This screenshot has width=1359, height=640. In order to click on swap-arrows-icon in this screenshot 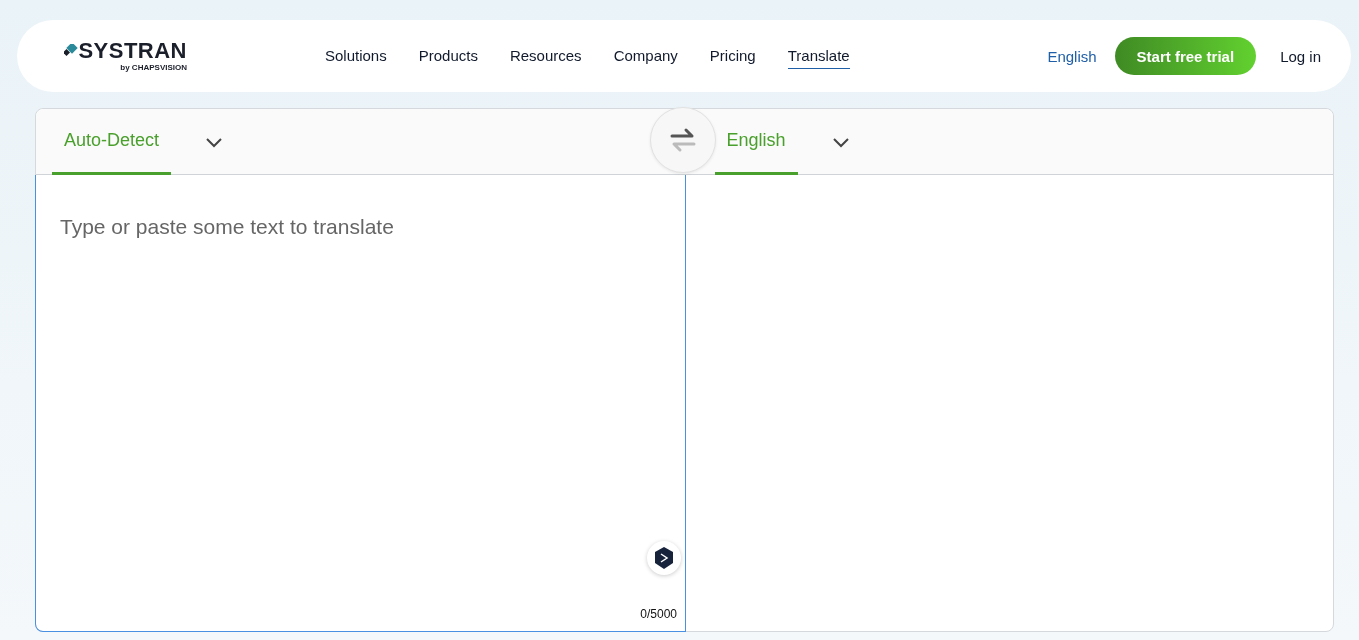, I will do `click(683, 140)`.